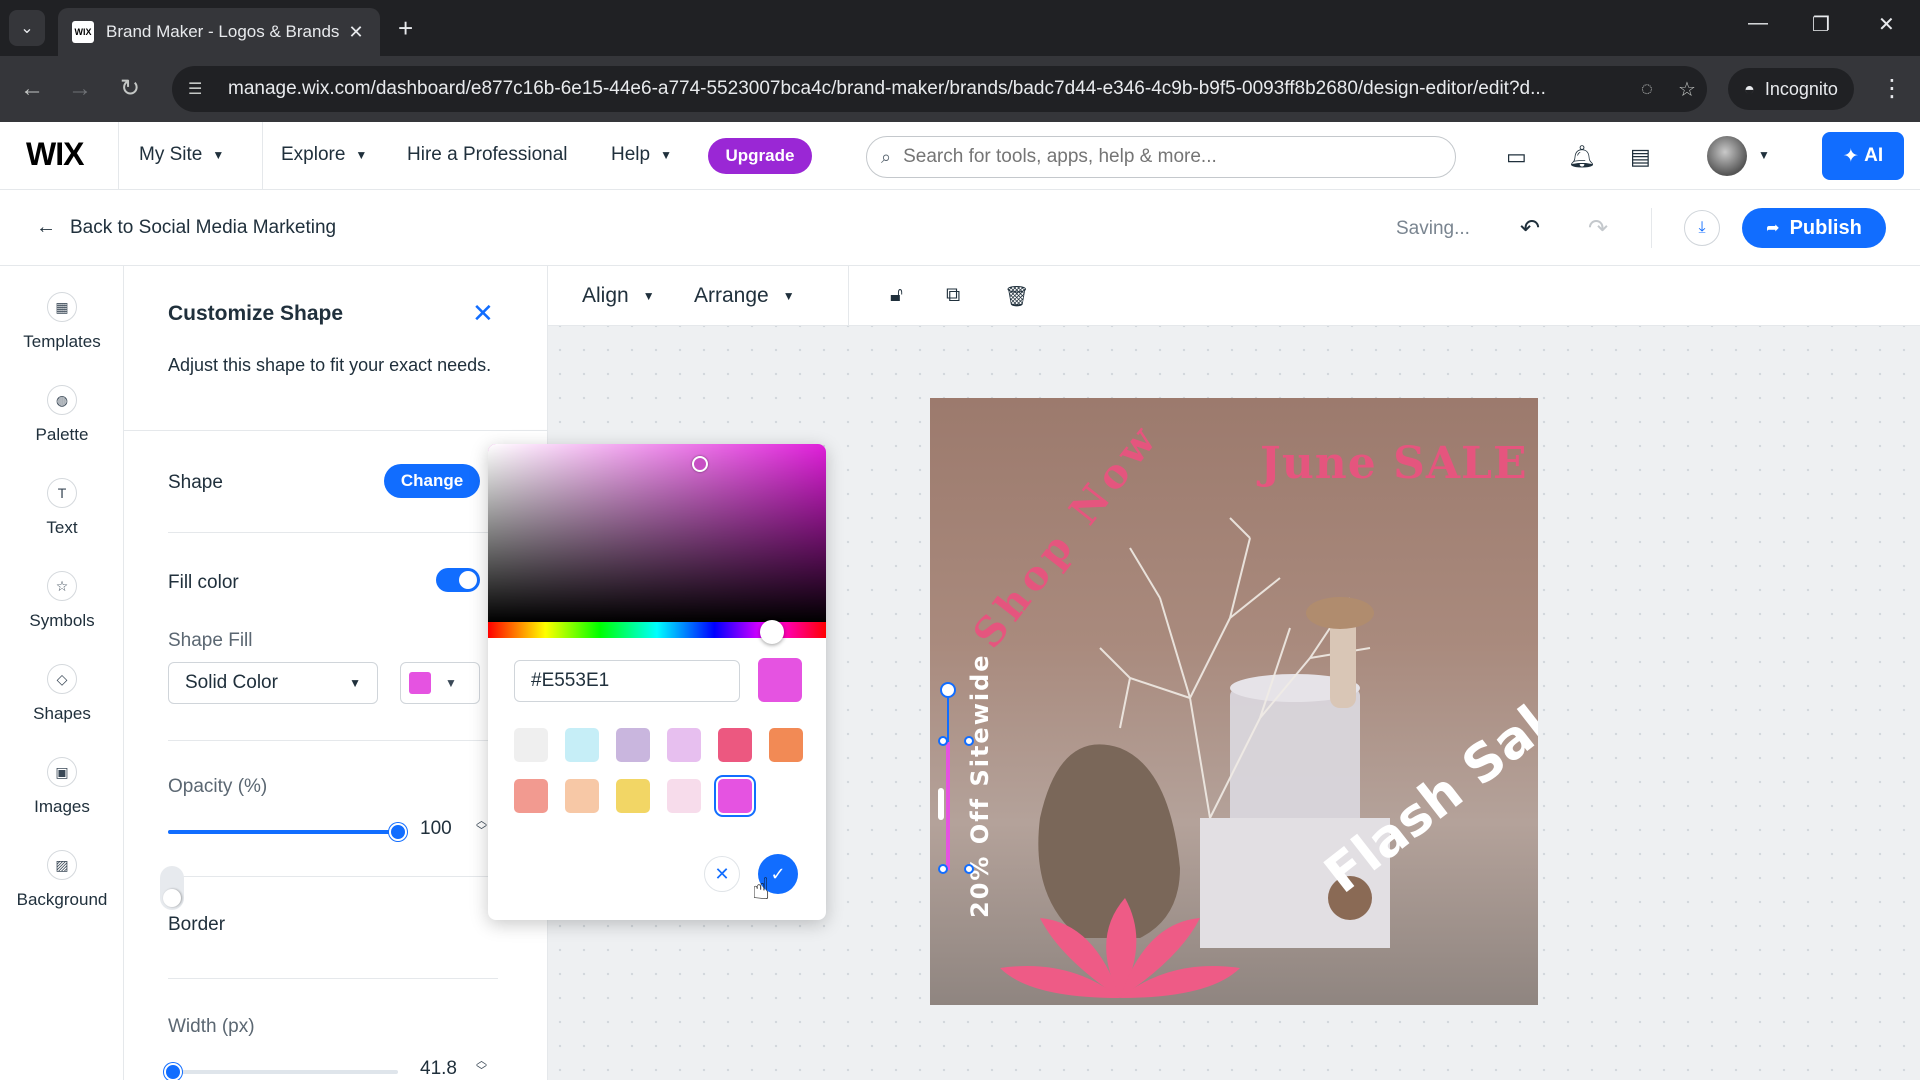 Image resolution: width=1920 pixels, height=1080 pixels. What do you see at coordinates (62, 508) in the screenshot?
I see `rail-item-text: T Text` at bounding box center [62, 508].